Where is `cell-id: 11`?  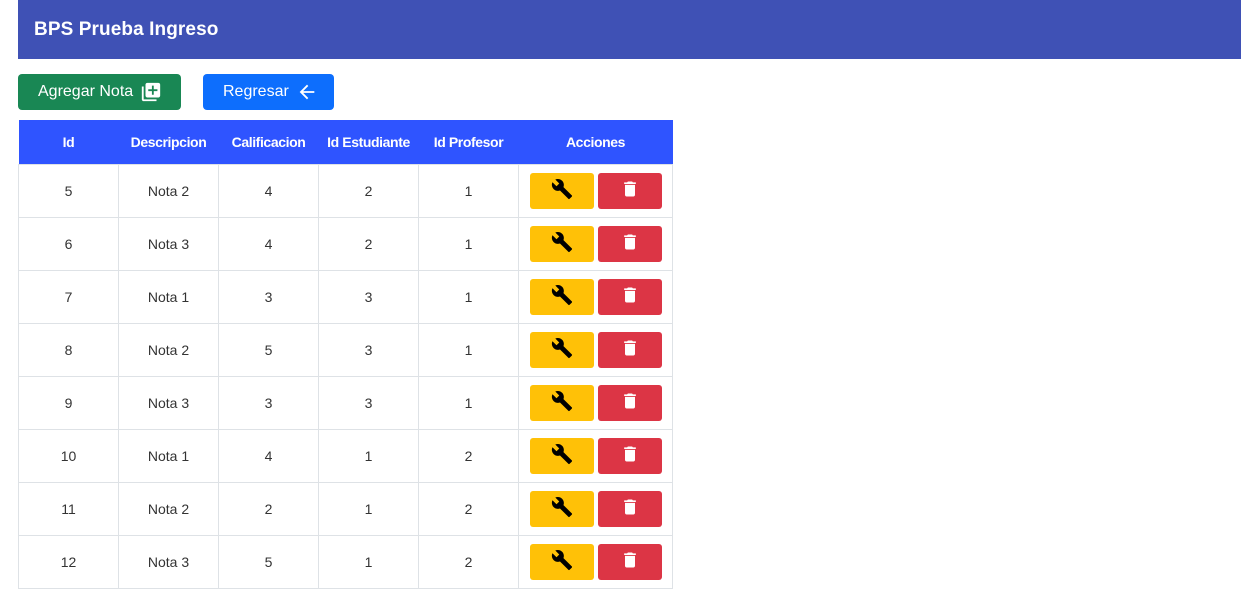 cell-id: 11 is located at coordinates (68, 508).